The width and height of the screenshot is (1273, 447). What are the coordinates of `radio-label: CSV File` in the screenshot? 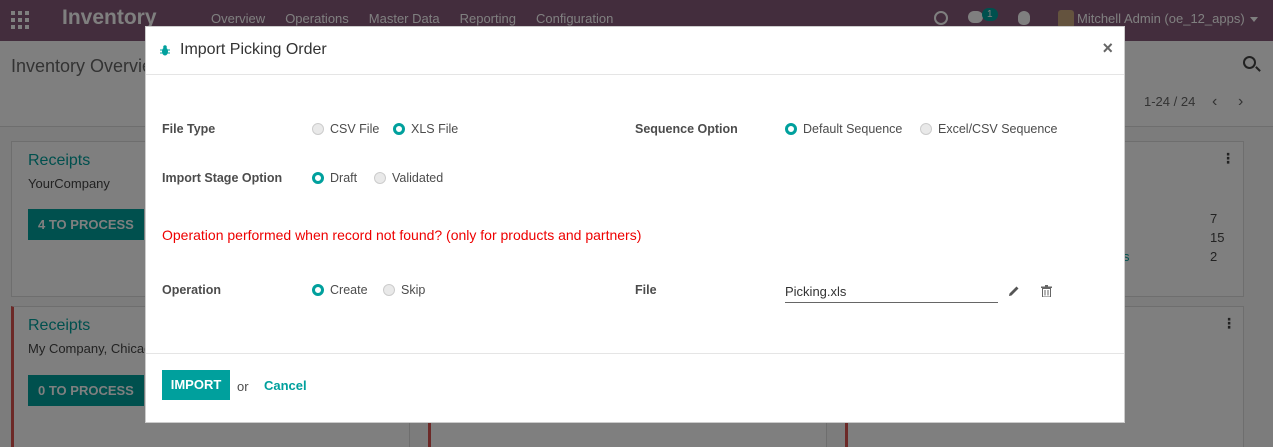 It's located at (354, 129).